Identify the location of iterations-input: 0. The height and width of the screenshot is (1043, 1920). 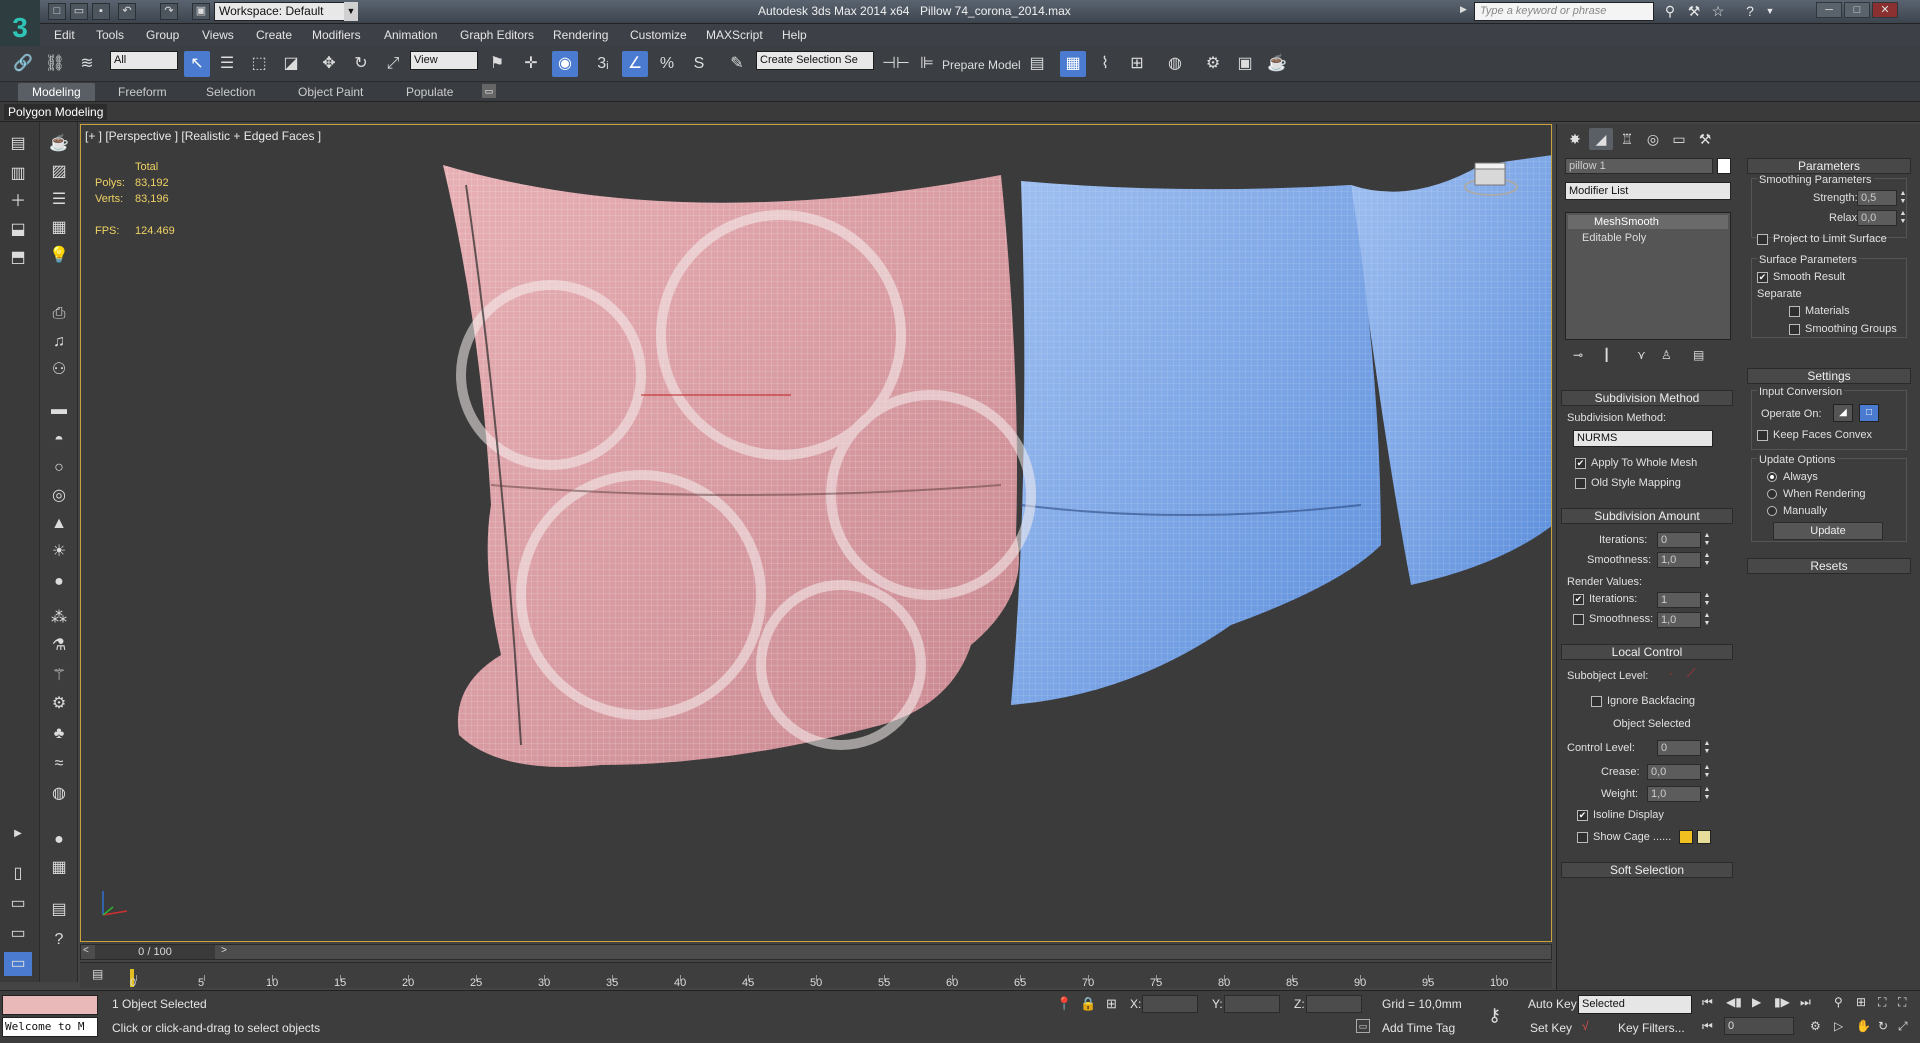
(1679, 540).